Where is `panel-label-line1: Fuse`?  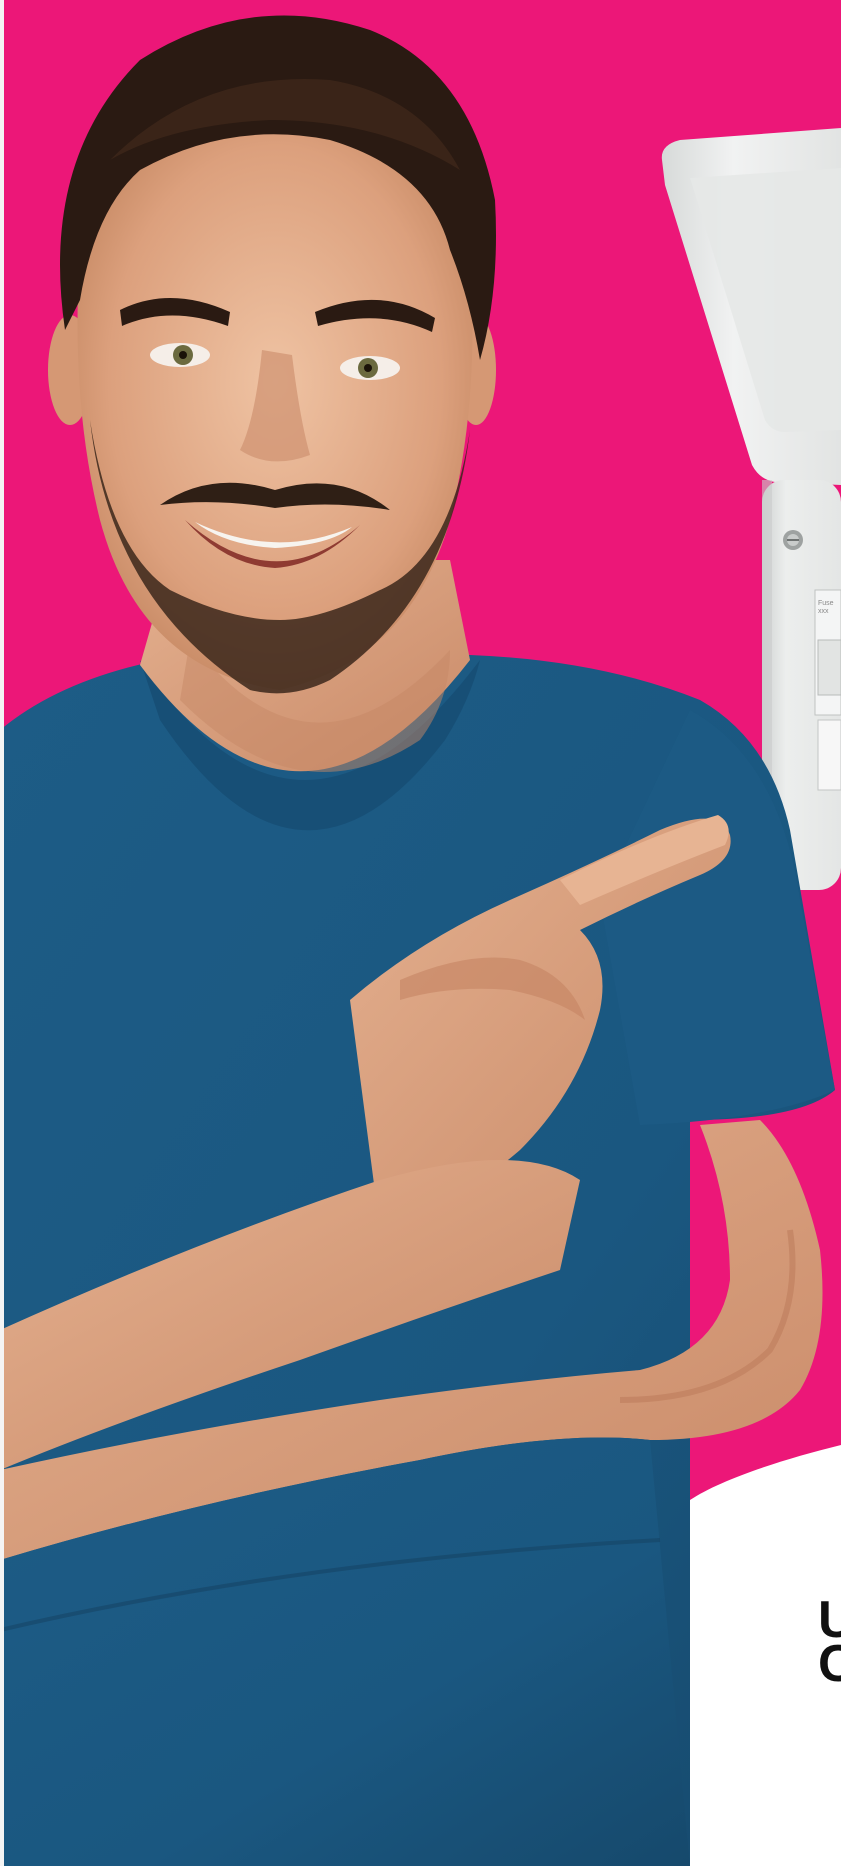 panel-label-line1: Fuse is located at coordinates (826, 603).